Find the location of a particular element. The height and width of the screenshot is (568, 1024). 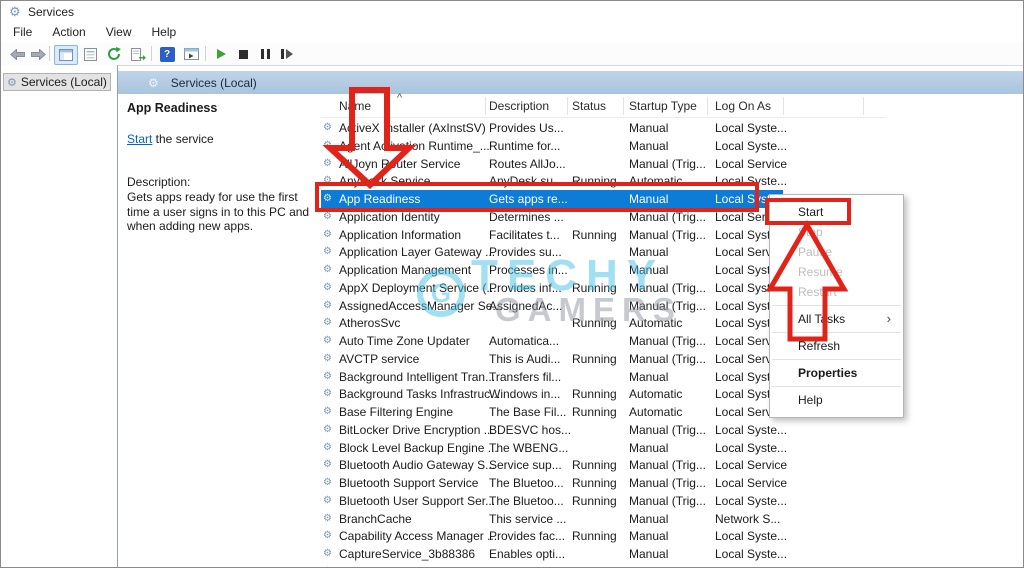

menu-item-label: Resume is located at coordinates (820, 272).